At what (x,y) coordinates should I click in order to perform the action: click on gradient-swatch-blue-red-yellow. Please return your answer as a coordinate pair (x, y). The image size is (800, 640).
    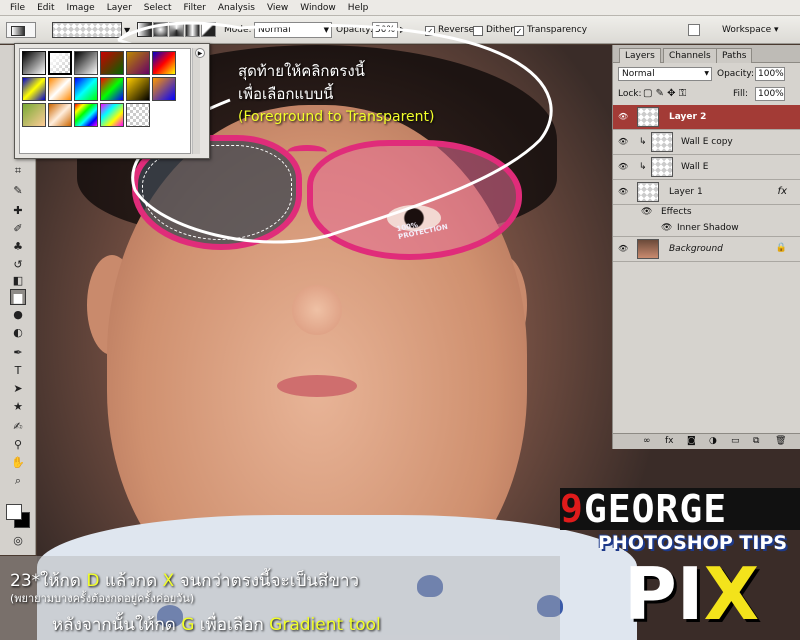
    Looking at the image, I should click on (164, 63).